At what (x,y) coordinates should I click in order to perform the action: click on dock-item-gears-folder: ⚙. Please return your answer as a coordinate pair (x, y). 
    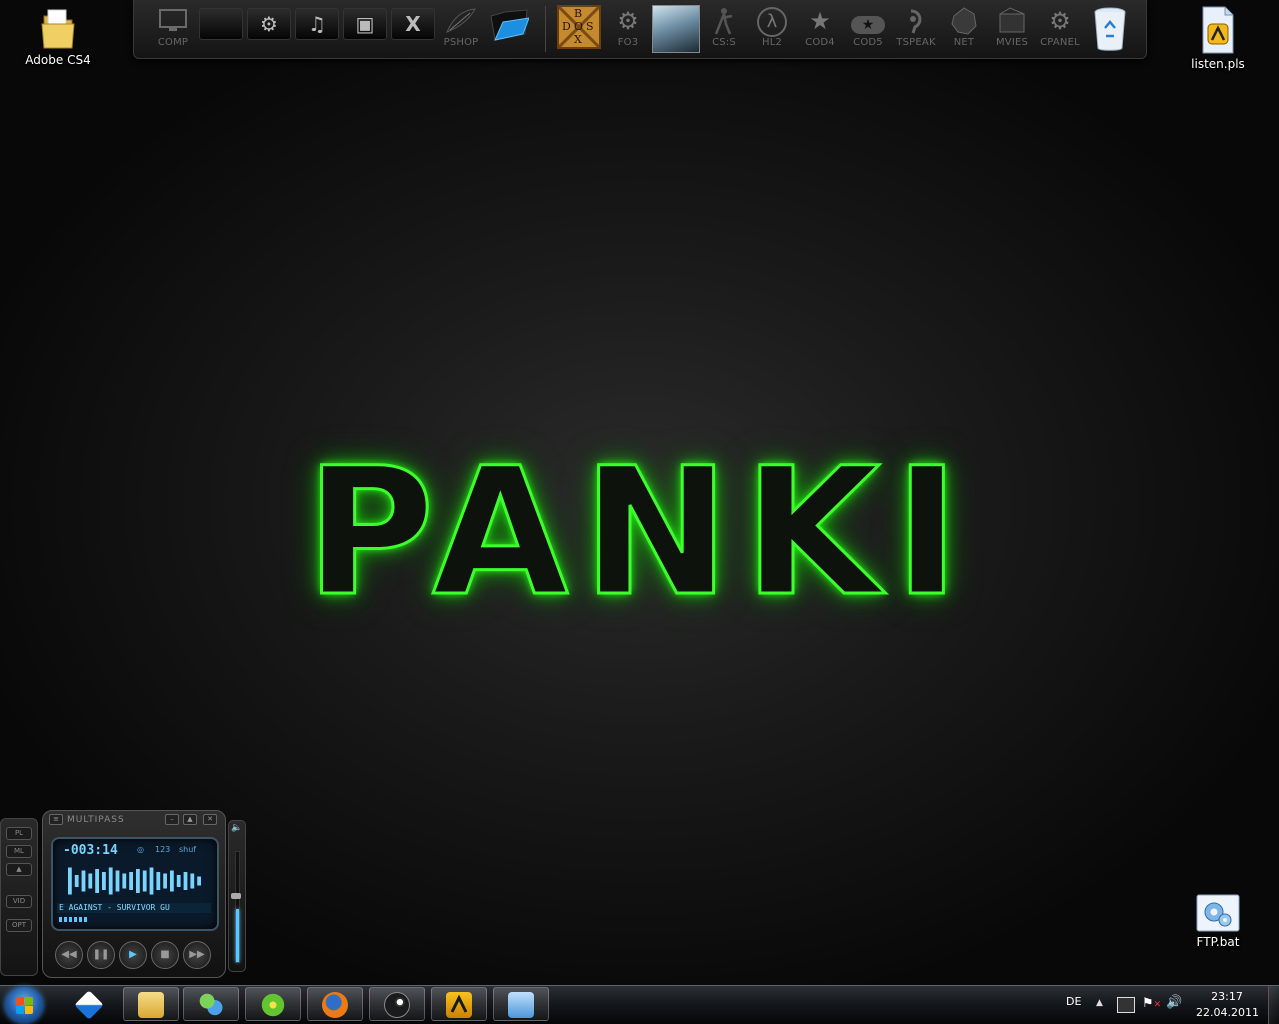
    Looking at the image, I should click on (269, 29).